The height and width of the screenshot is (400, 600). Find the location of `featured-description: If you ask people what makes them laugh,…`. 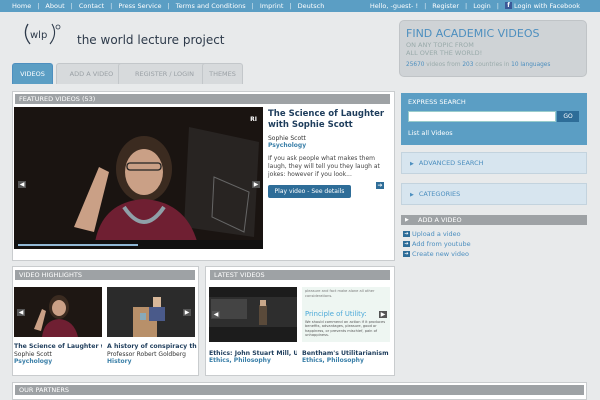

featured-description: If you ask people what makes them laugh,… is located at coordinates (324, 166).